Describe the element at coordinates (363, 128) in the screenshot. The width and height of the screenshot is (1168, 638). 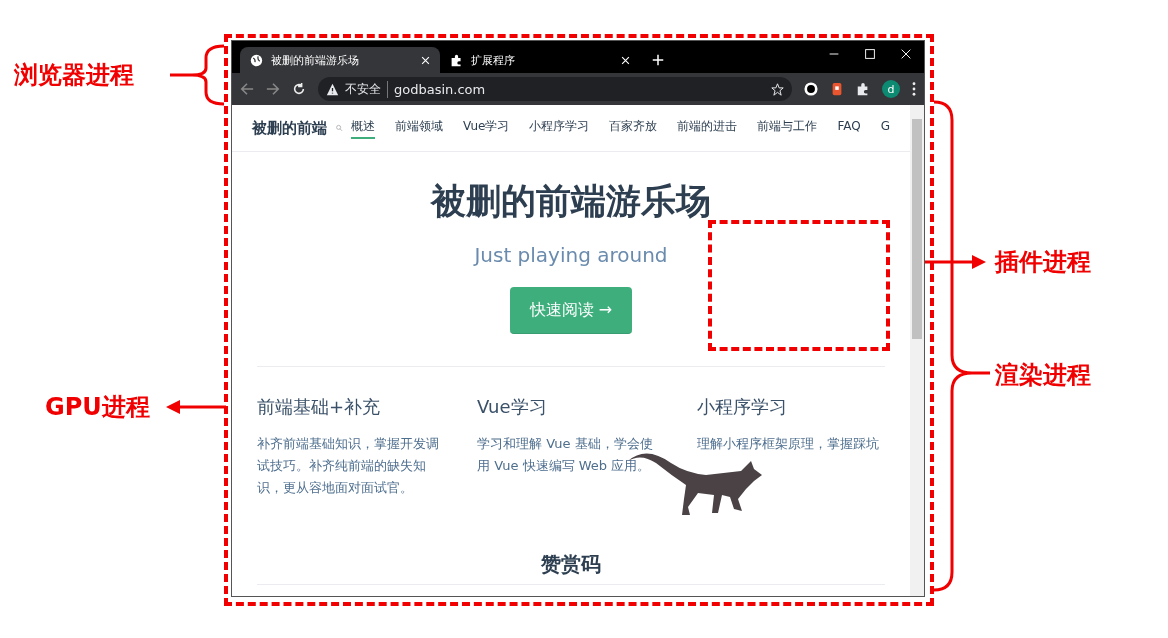
I see `nav-link: 概述` at that location.